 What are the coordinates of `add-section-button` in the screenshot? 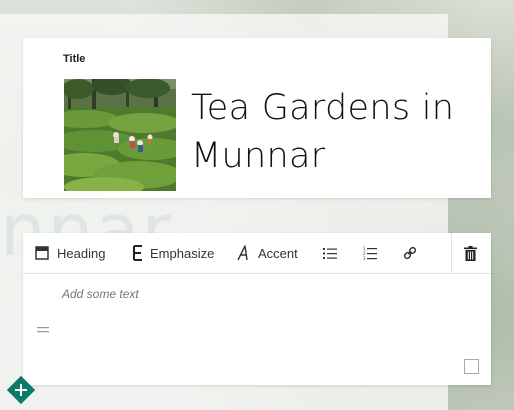 It's located at (21, 390).